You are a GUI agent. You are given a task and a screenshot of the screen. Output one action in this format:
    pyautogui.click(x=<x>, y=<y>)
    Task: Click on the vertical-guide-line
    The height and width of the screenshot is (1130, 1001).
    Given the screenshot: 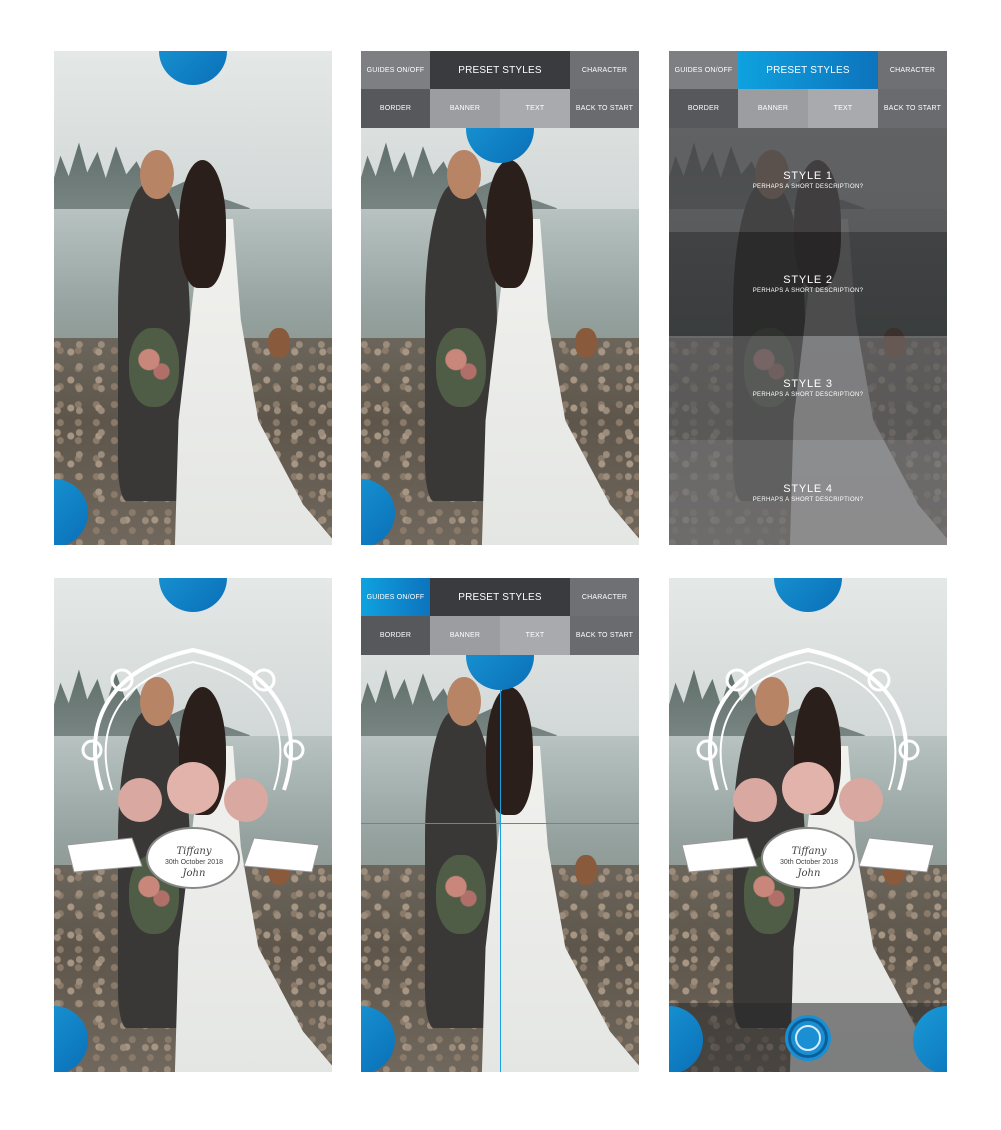 What is the action you would take?
    pyautogui.click(x=500, y=863)
    